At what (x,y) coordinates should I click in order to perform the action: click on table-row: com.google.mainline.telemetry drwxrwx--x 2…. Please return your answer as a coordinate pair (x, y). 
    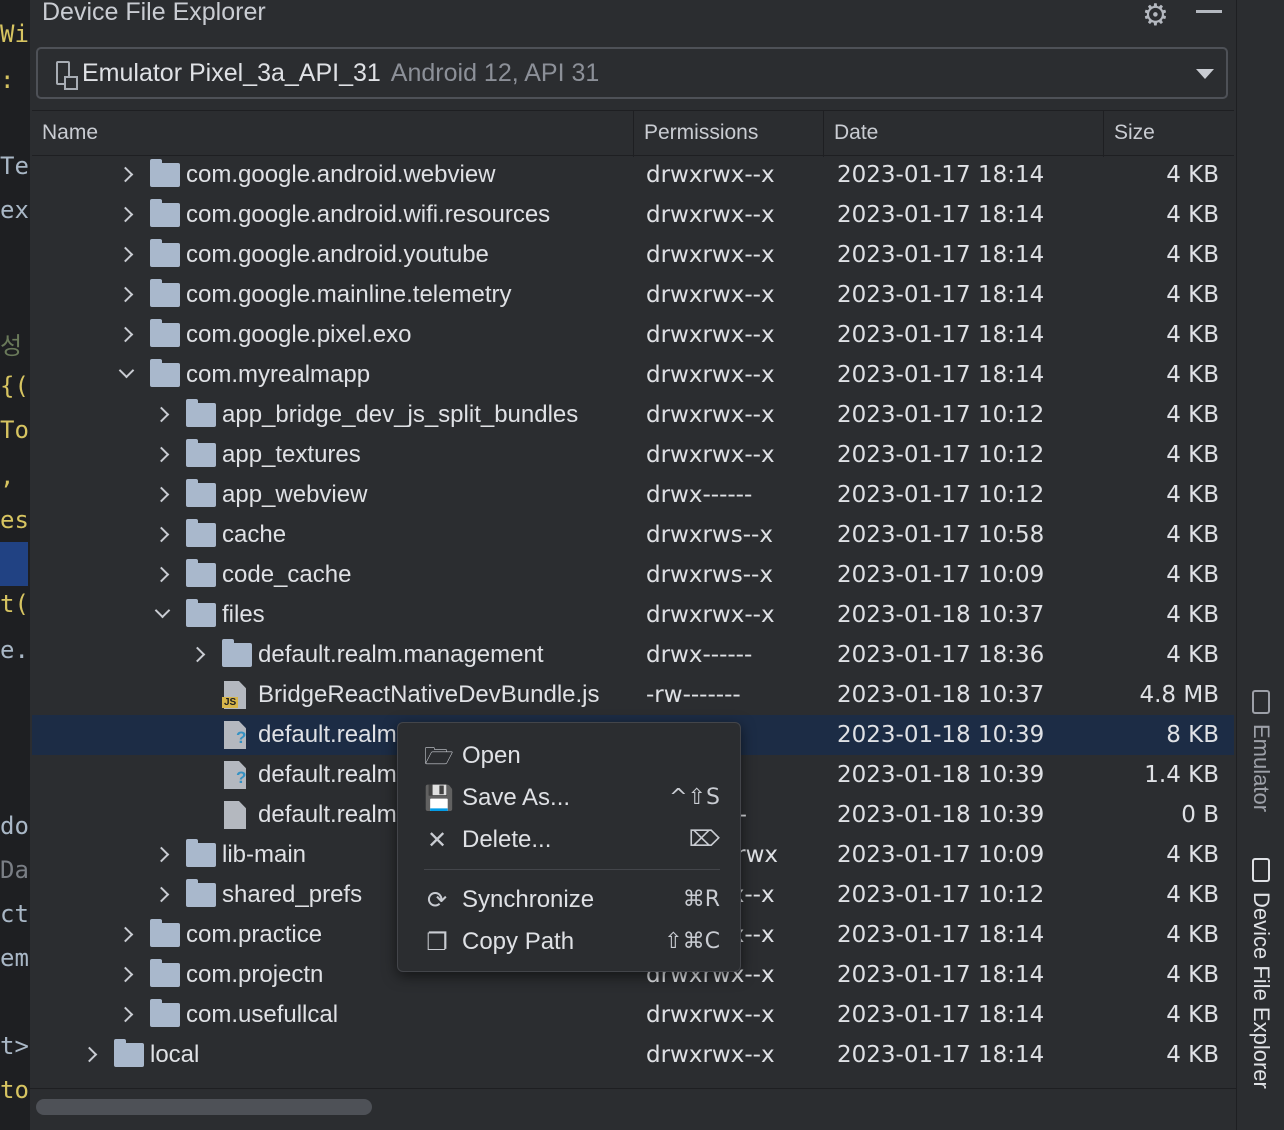
    Looking at the image, I should click on (633, 295).